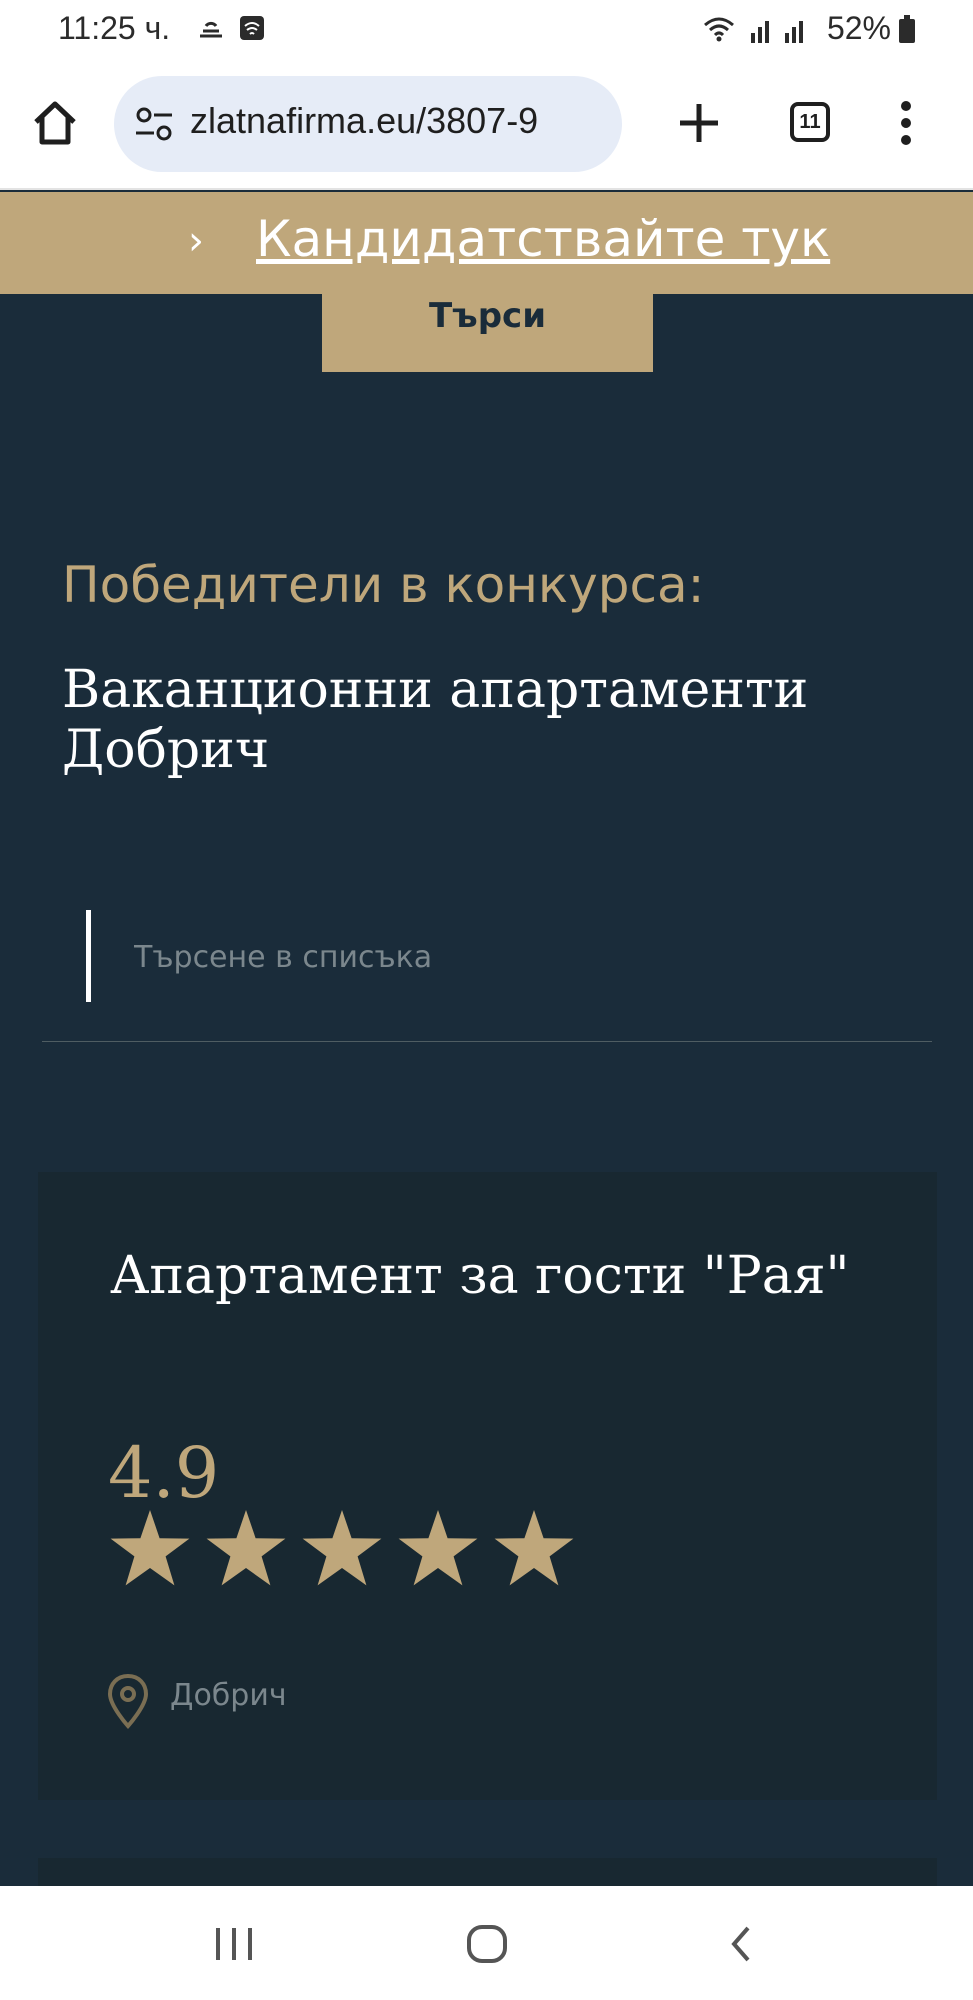  Describe the element at coordinates (164, 1473) in the screenshot. I see `listing-rating: 4.9` at that location.